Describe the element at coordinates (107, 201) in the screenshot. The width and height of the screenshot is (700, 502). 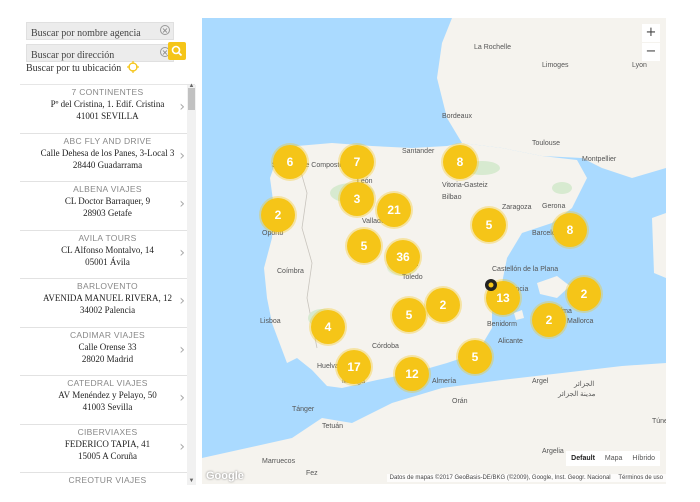
I see `agency-address: CL Doctor Barraquer, 9` at that location.